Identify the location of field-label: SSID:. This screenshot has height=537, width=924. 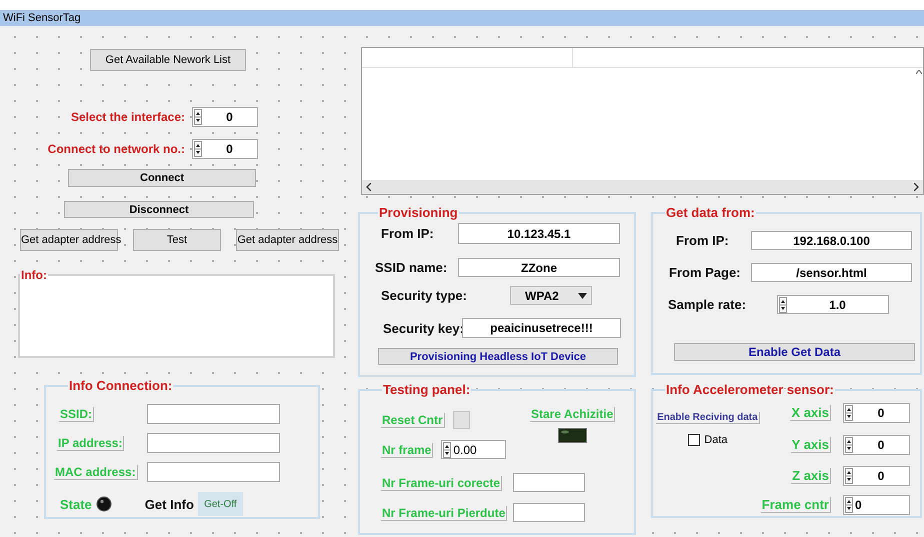
(76, 414).